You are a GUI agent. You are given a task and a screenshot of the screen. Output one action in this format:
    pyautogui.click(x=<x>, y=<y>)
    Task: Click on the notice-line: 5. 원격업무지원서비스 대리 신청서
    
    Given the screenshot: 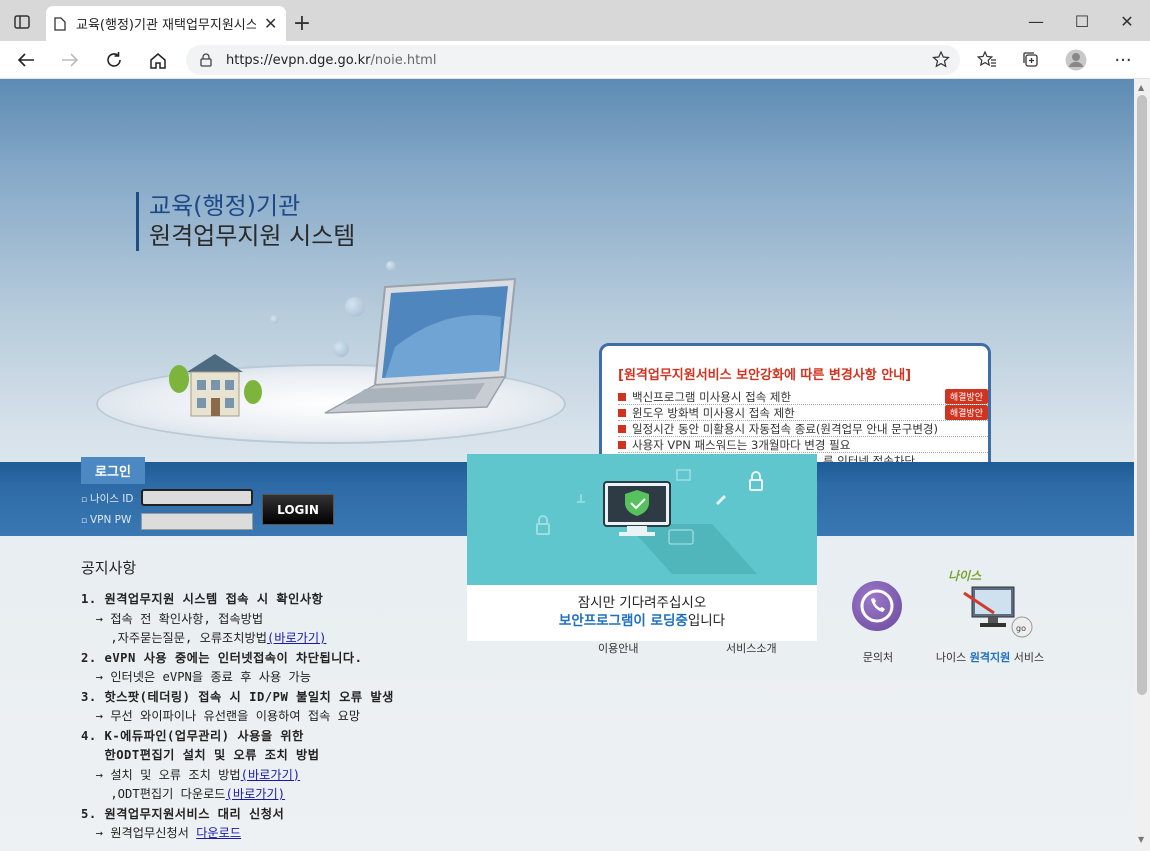 What is the action you would take?
    pyautogui.click(x=341, y=815)
    